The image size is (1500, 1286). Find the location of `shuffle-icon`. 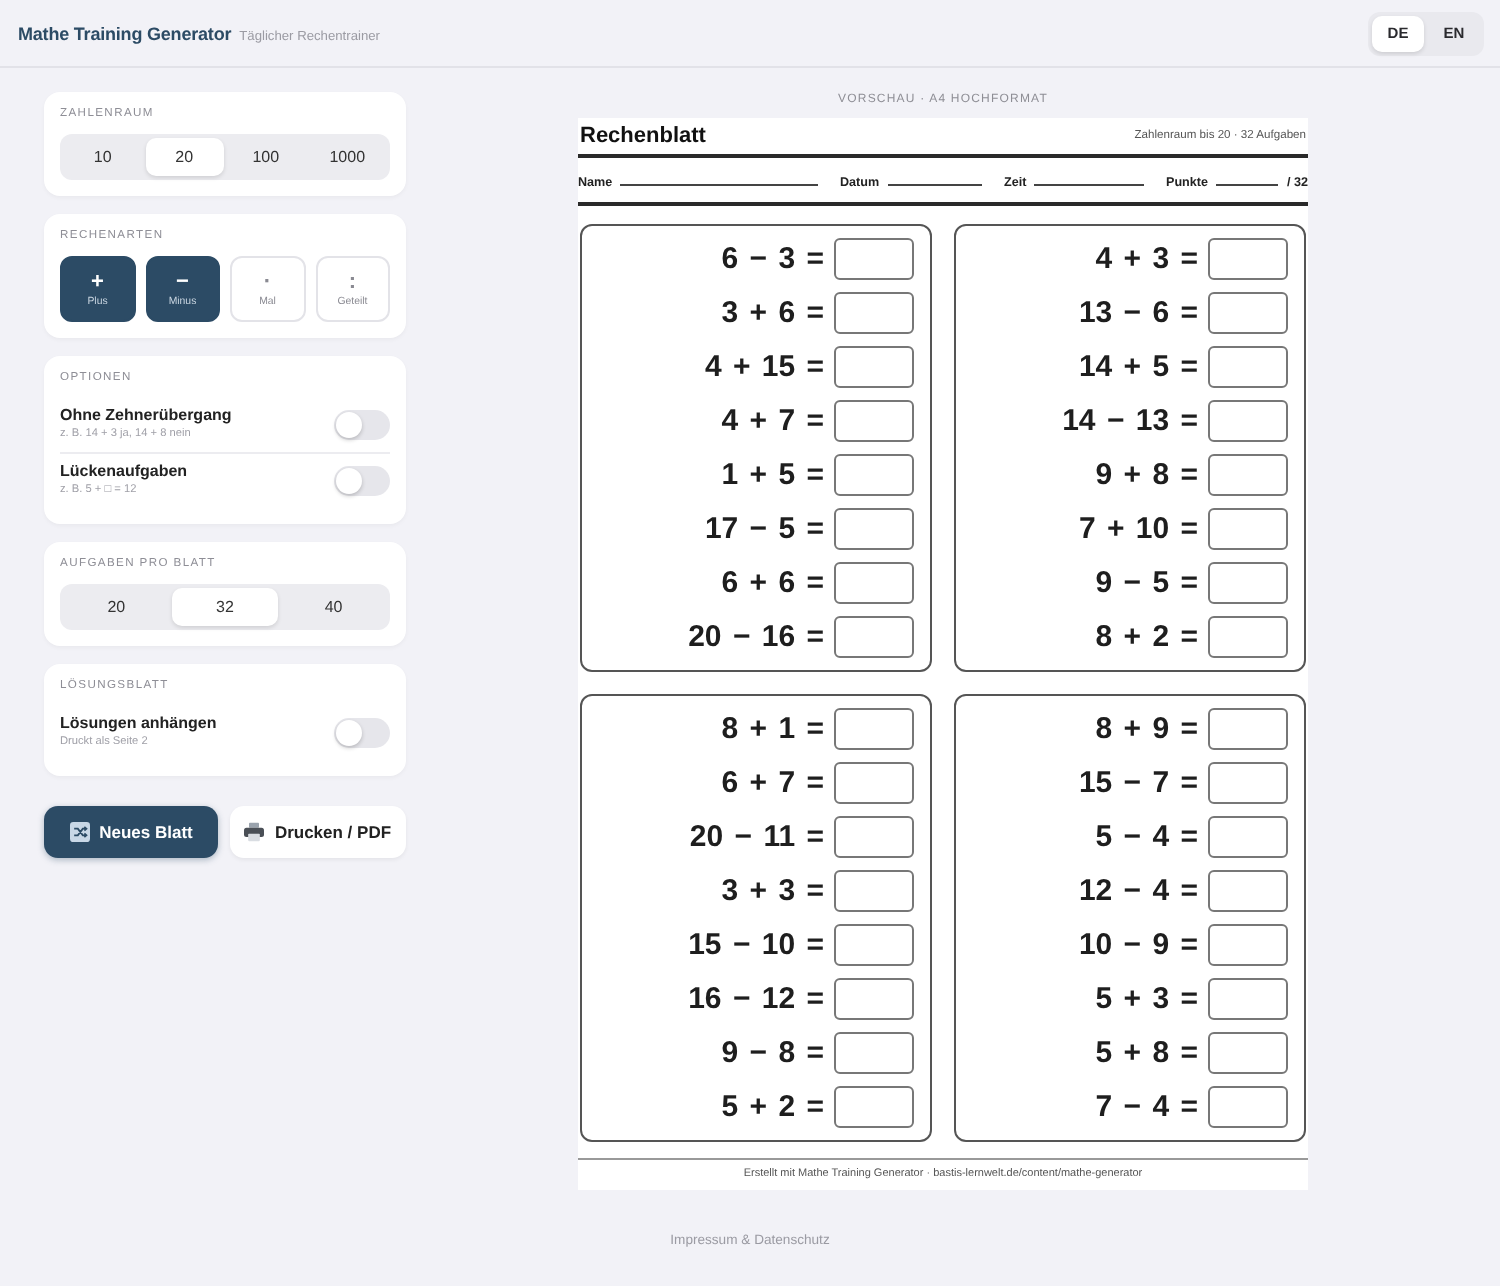

shuffle-icon is located at coordinates (79, 832).